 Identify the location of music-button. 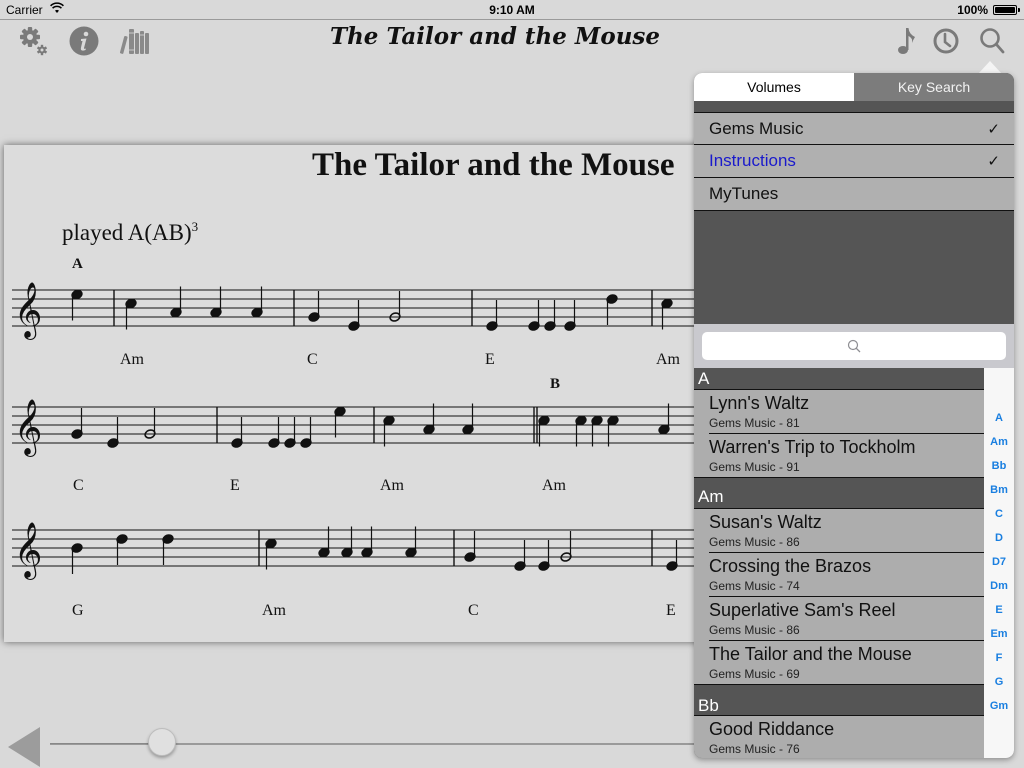
(906, 41).